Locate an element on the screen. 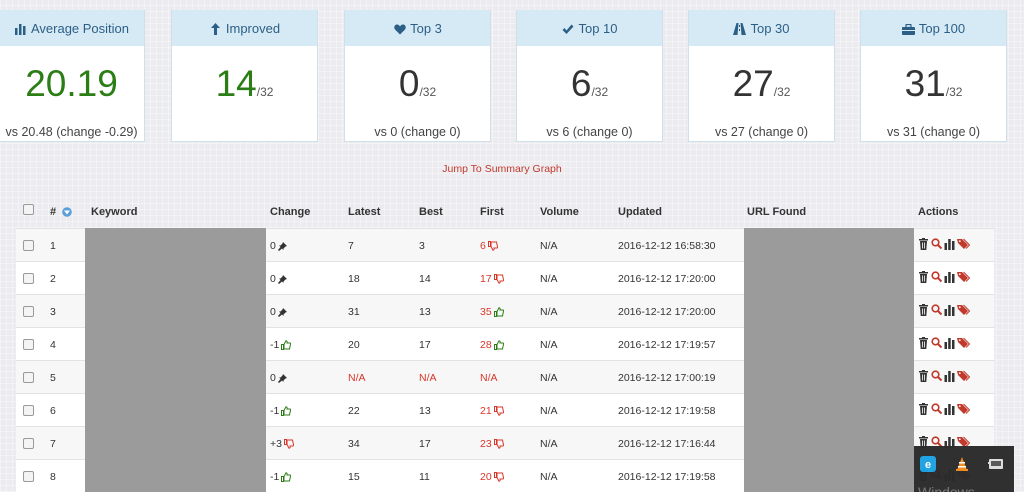 The height and width of the screenshot is (492, 1024). jump-to-summary-graph-link: Jump To Summary Graph is located at coordinates (502, 169).